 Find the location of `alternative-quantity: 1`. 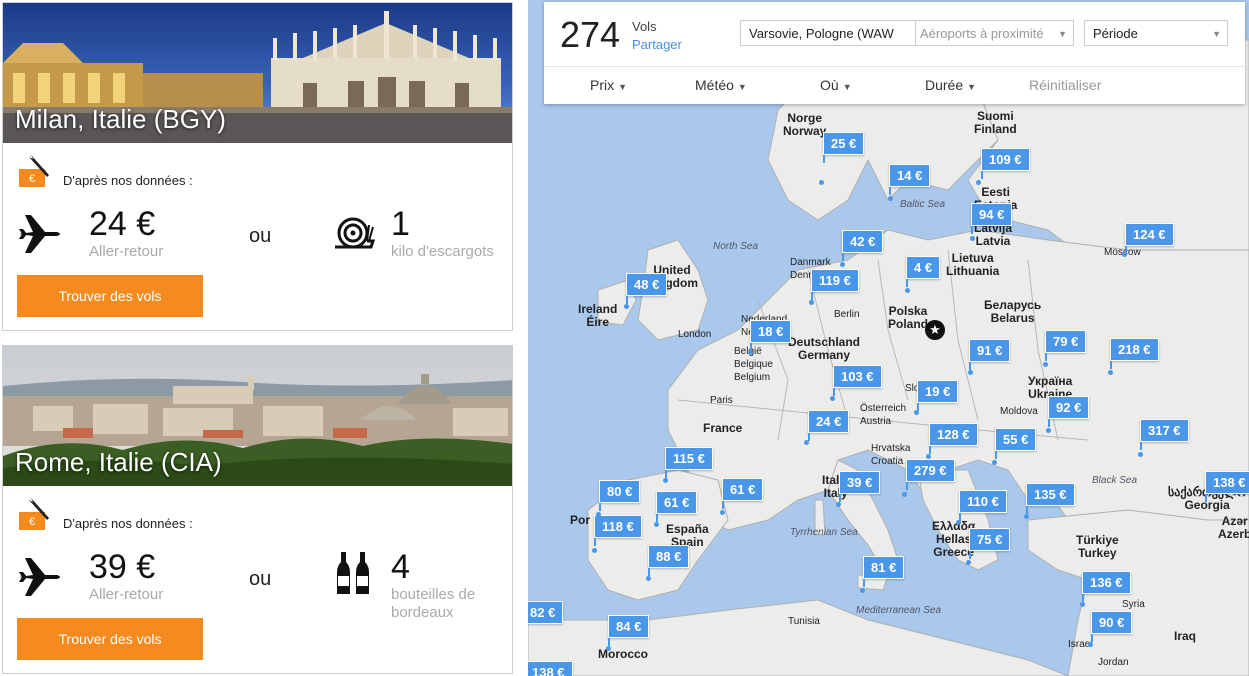

alternative-quantity: 1 is located at coordinates (400, 224).